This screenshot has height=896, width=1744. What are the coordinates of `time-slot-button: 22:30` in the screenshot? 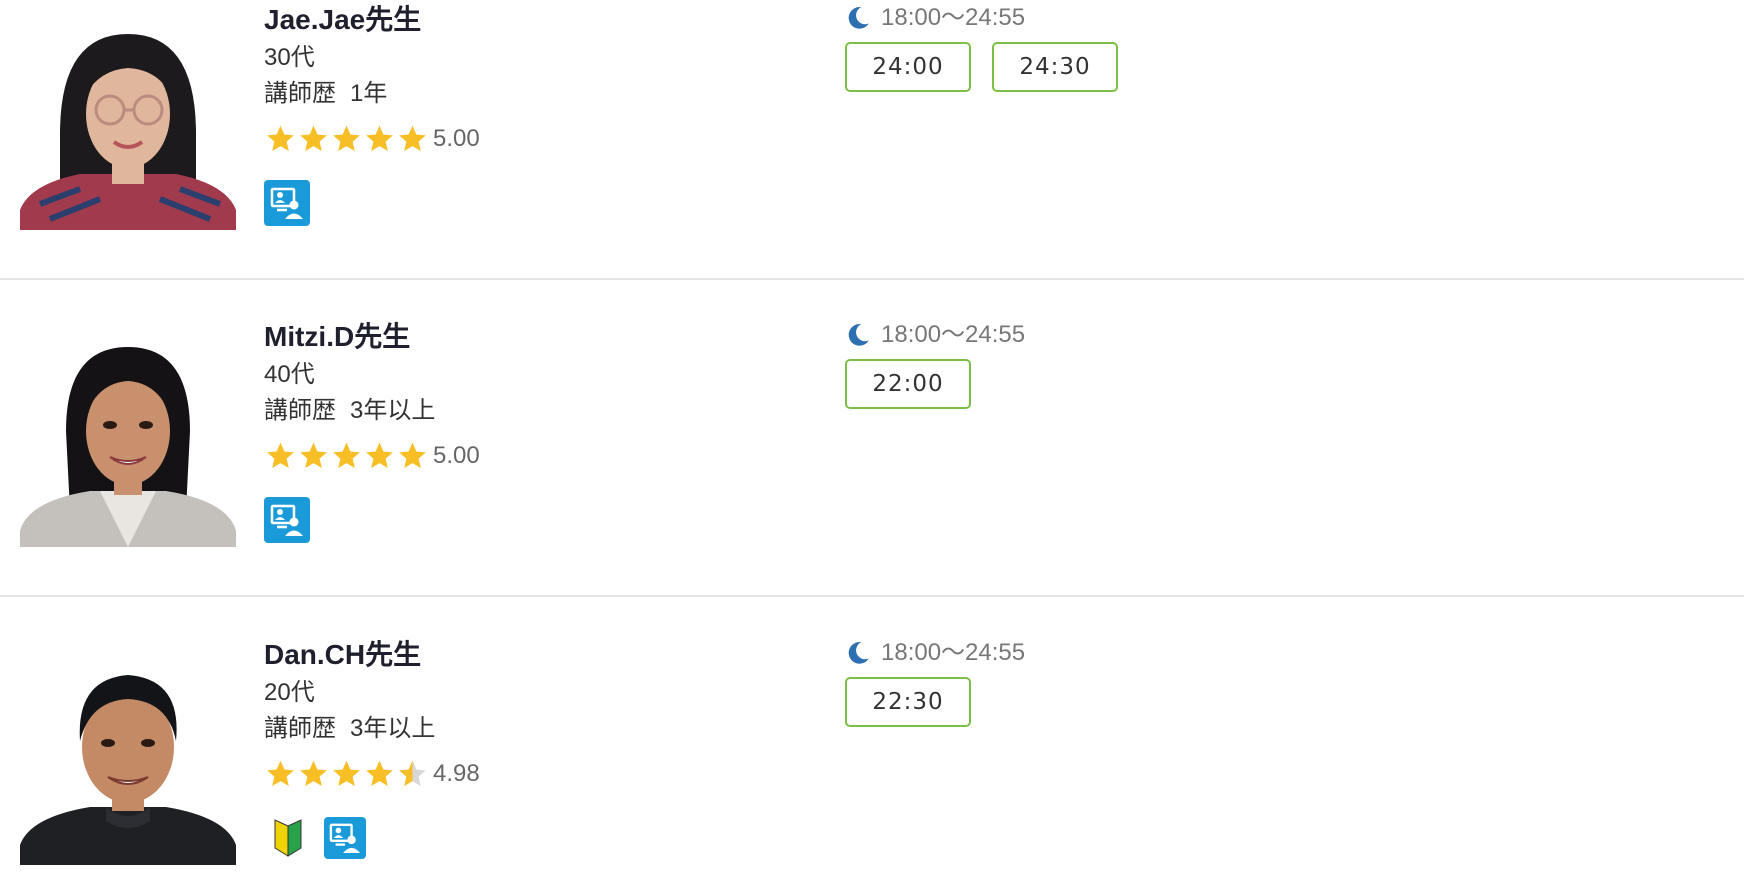 It's located at (908, 702).